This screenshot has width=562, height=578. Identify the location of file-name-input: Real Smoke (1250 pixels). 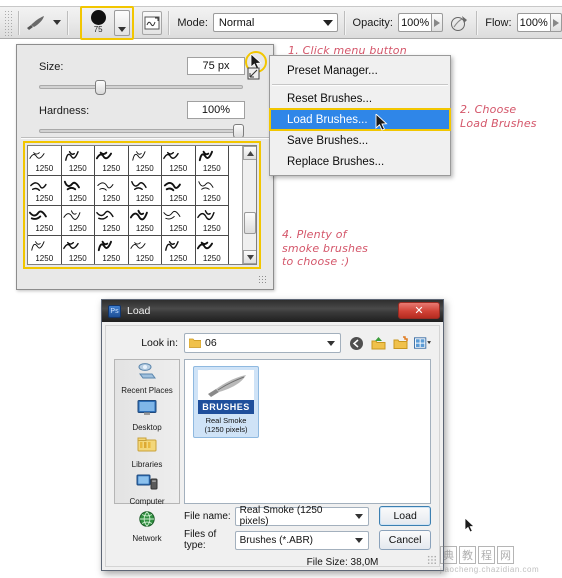
(302, 516).